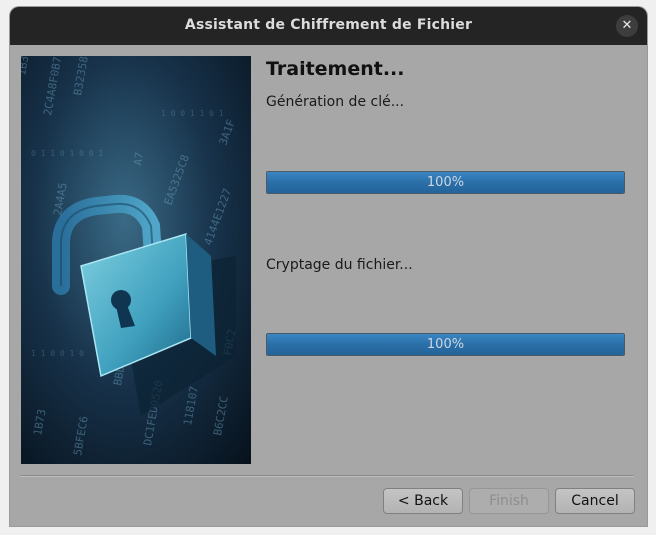 This screenshot has height=535, width=656. What do you see at coordinates (509, 501) in the screenshot?
I see `finish-button: Finish` at bounding box center [509, 501].